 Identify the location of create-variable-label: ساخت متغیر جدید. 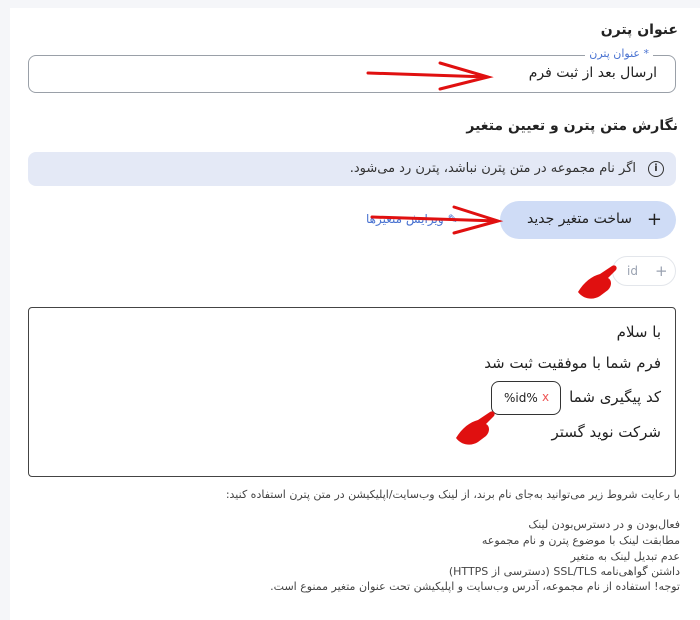
(579, 219).